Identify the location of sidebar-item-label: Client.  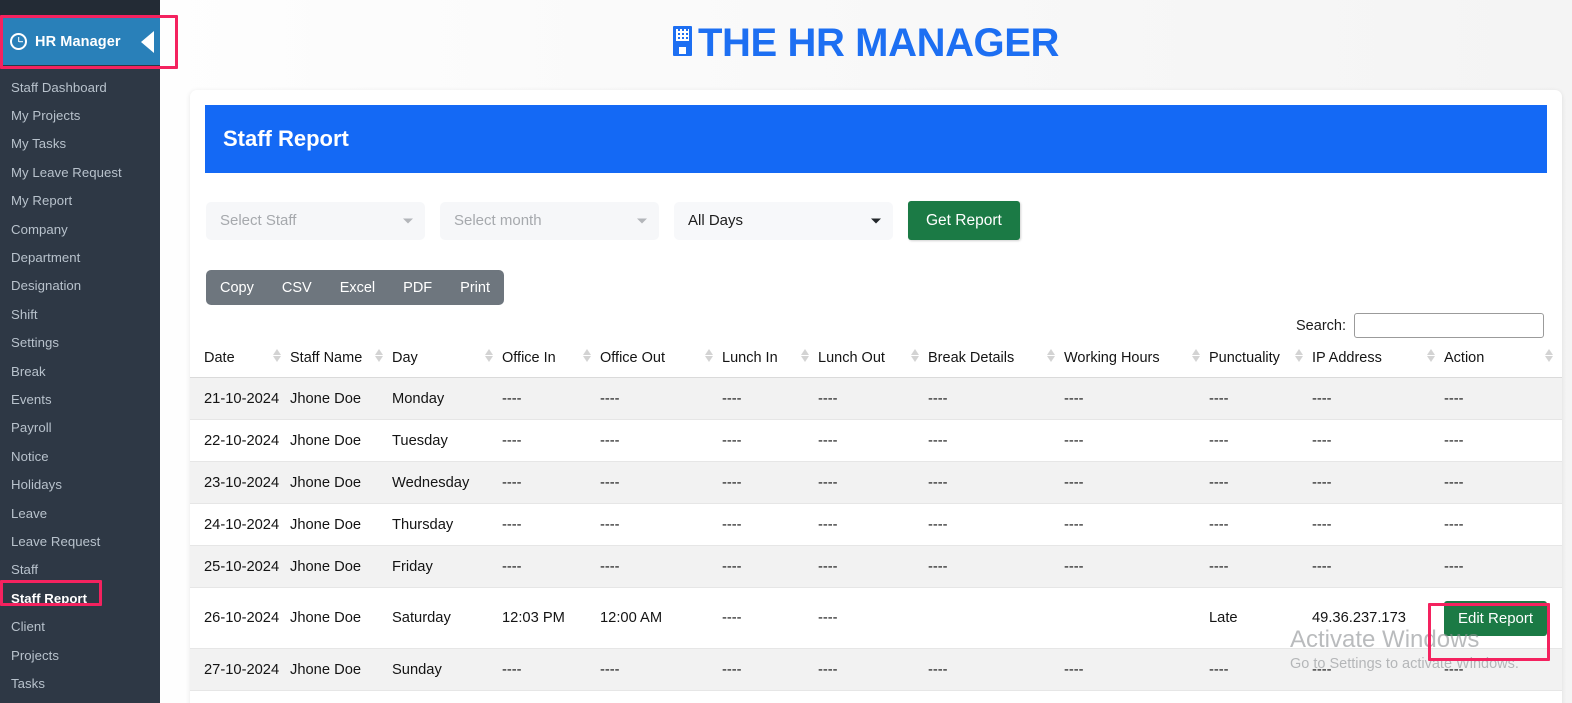
(28, 627).